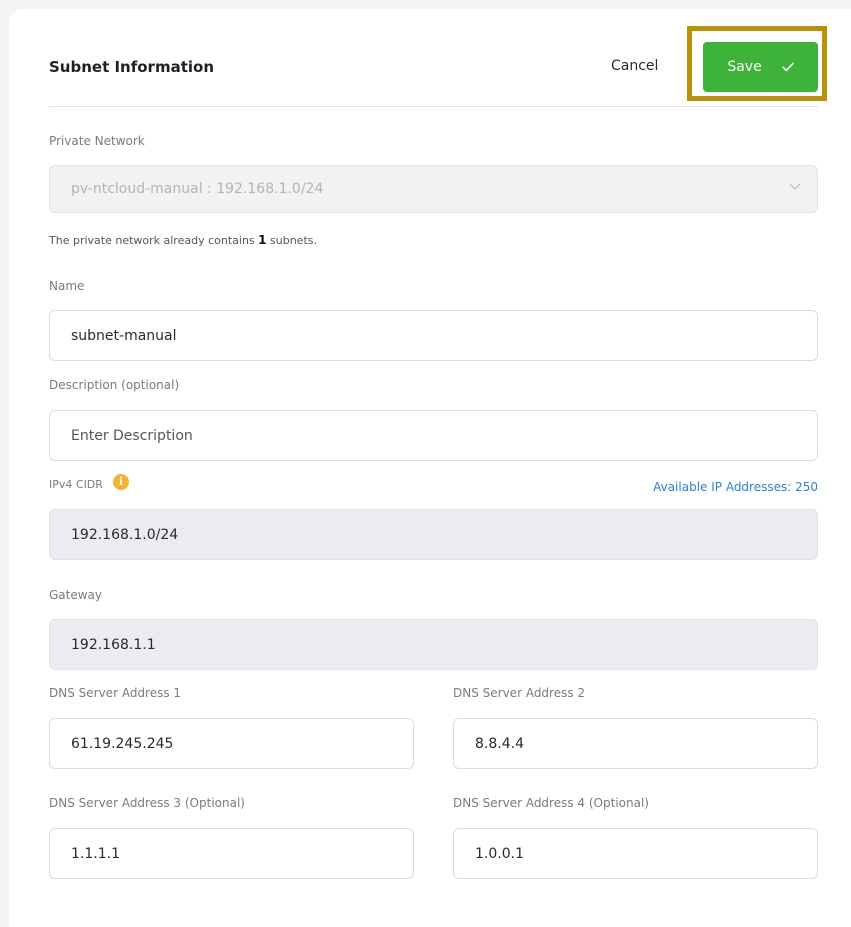  What do you see at coordinates (197, 189) in the screenshot?
I see `private-network-value: pv-ntcloud-manual : 192.168.1.0/24` at bounding box center [197, 189].